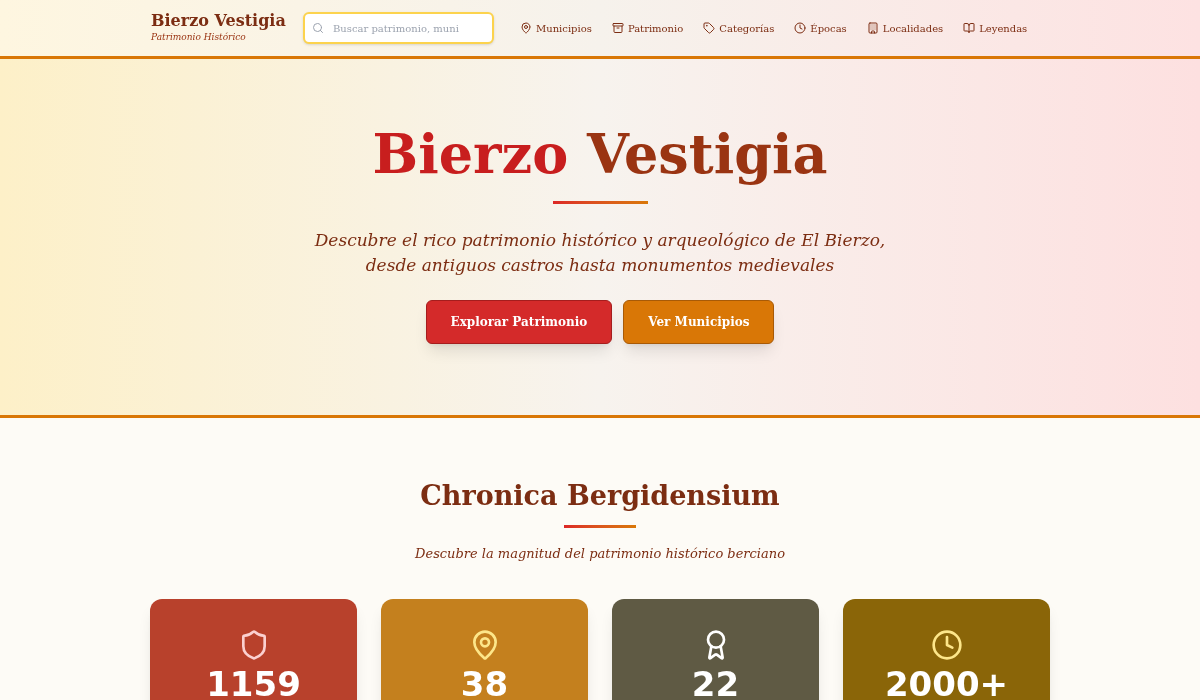  Describe the element at coordinates (715, 683) in the screenshot. I see `stat-value: 22` at that location.